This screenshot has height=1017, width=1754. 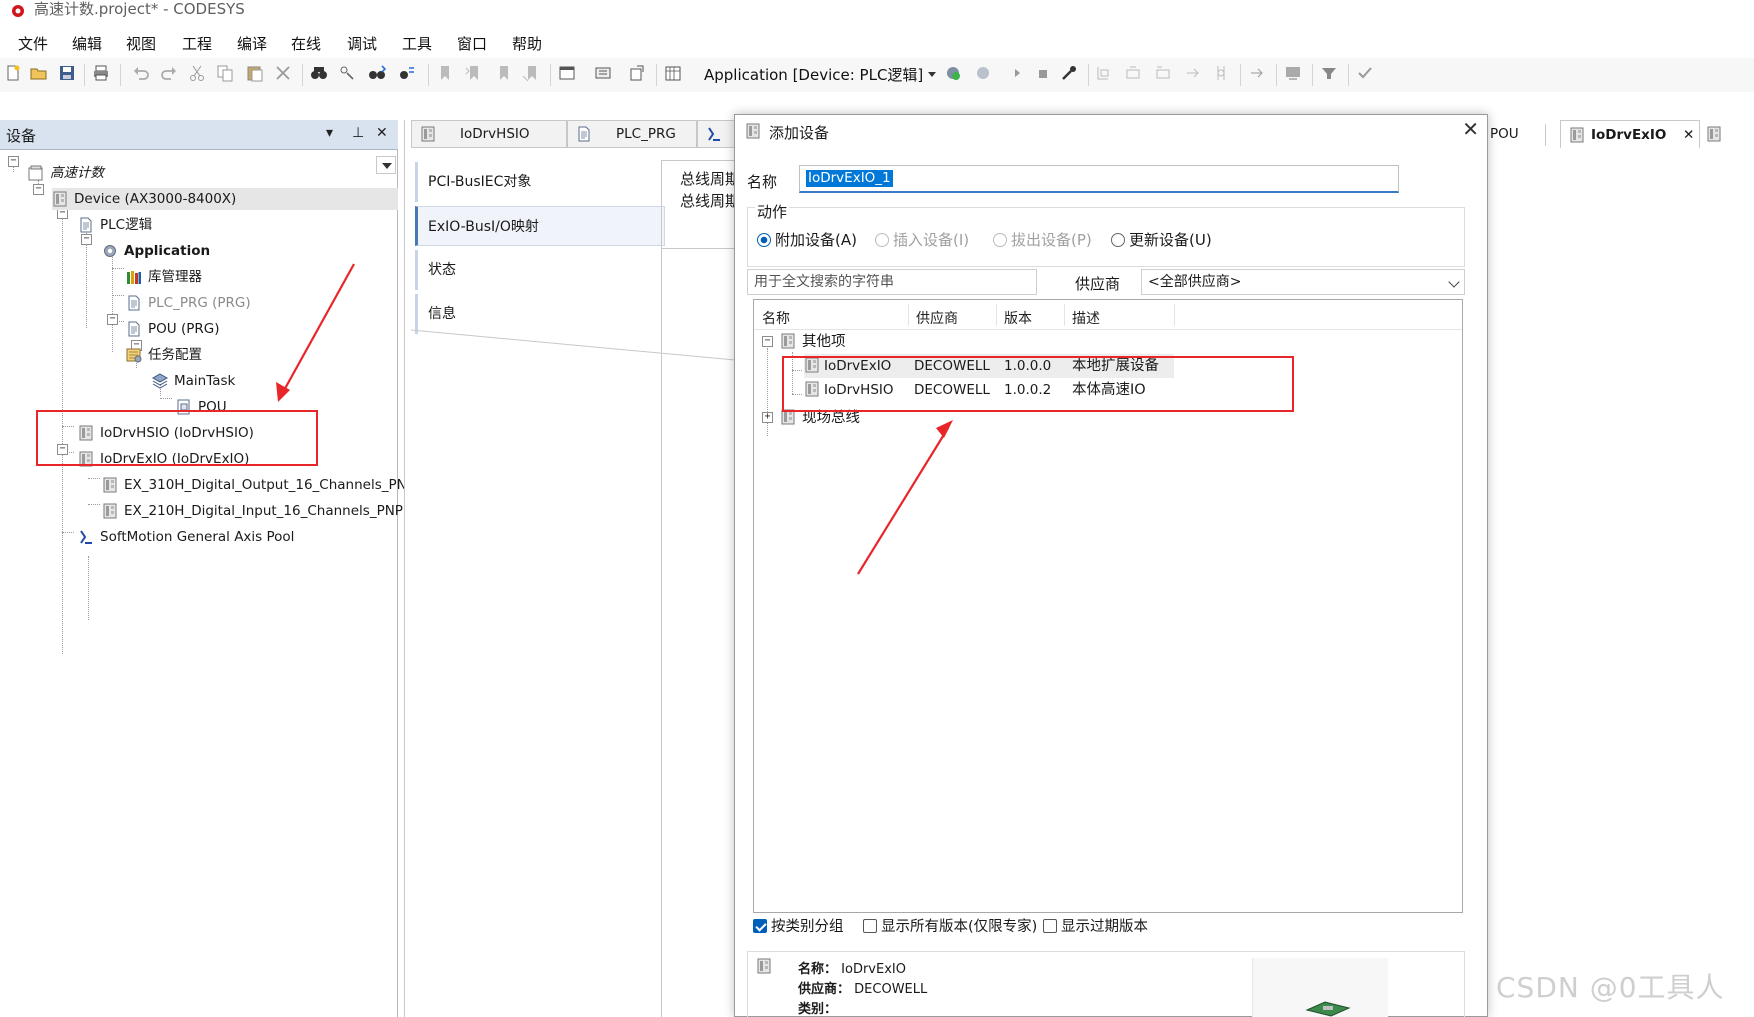 What do you see at coordinates (673, 73) in the screenshot?
I see `calendar-icon` at bounding box center [673, 73].